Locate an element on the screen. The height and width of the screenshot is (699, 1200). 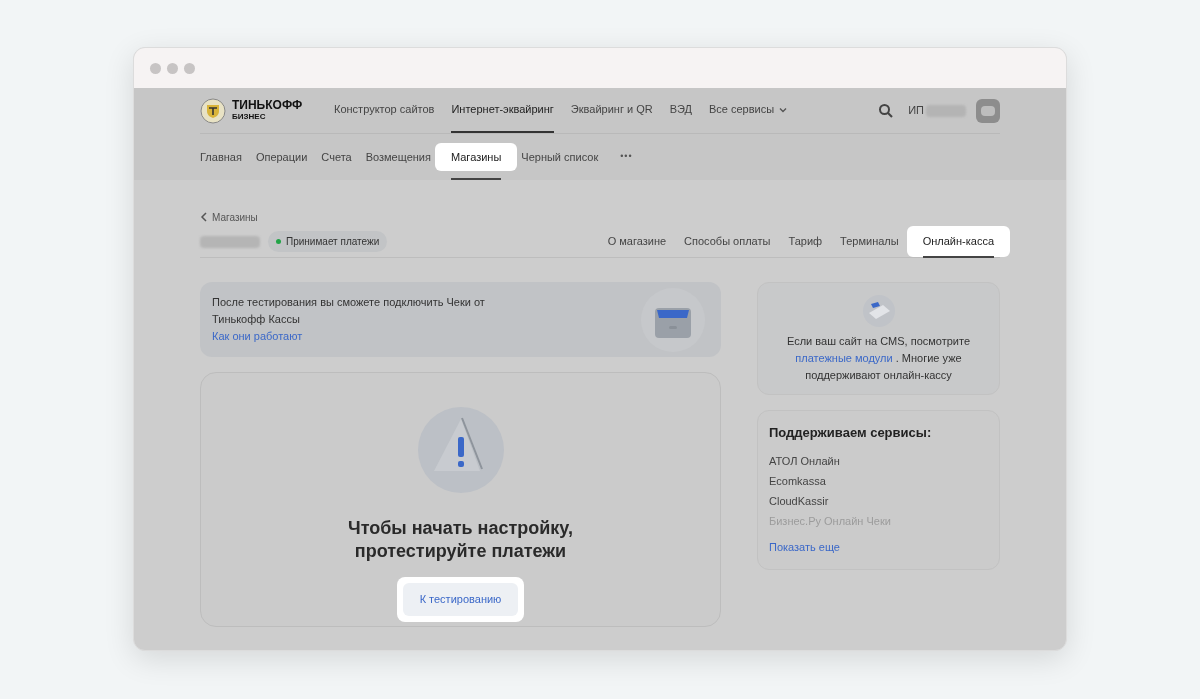
payment-modules-link: платежные модули is located at coordinates (844, 358).